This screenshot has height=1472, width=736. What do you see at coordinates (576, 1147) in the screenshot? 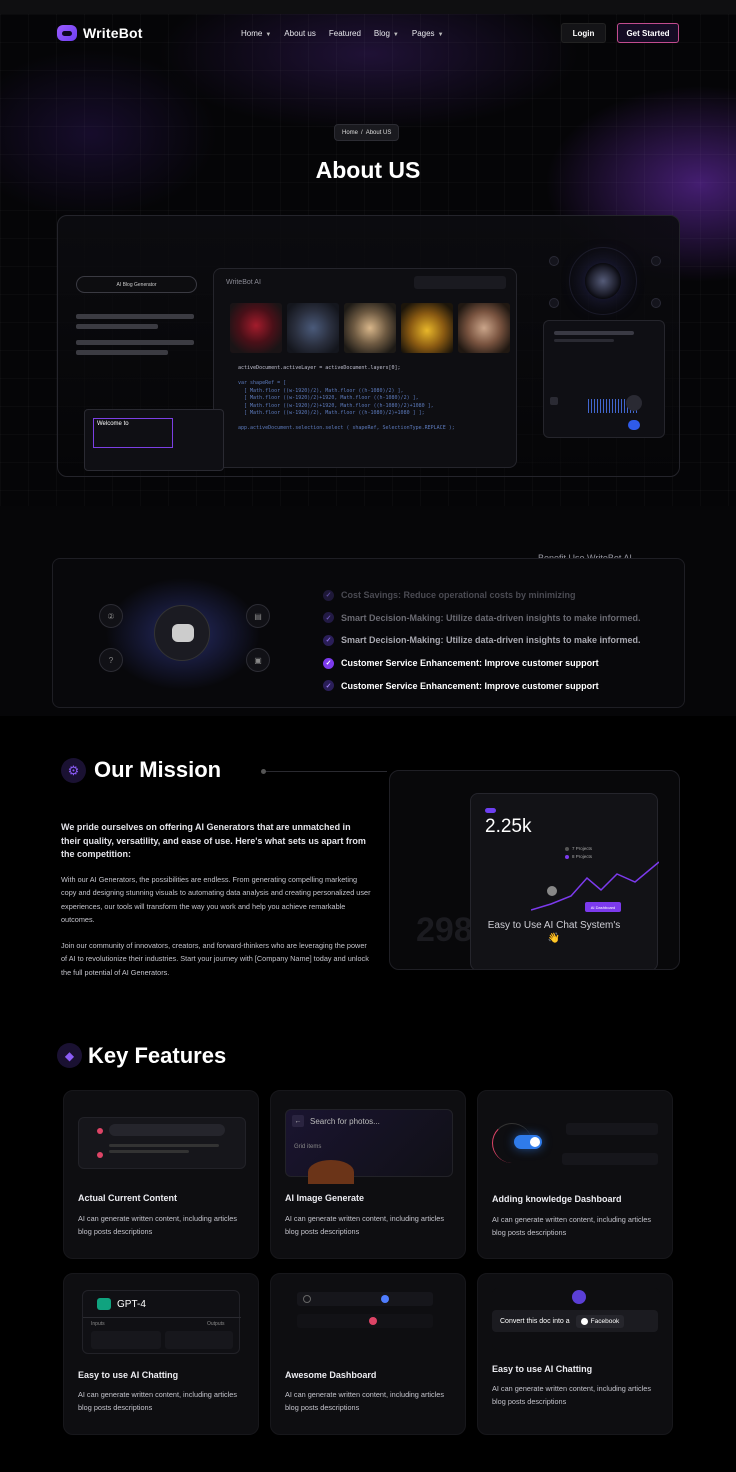
I see `knowledge-preview` at bounding box center [576, 1147].